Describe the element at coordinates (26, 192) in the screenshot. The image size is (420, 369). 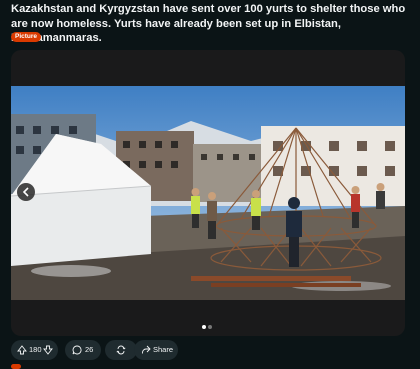
I see `chevron-left-icon` at that location.